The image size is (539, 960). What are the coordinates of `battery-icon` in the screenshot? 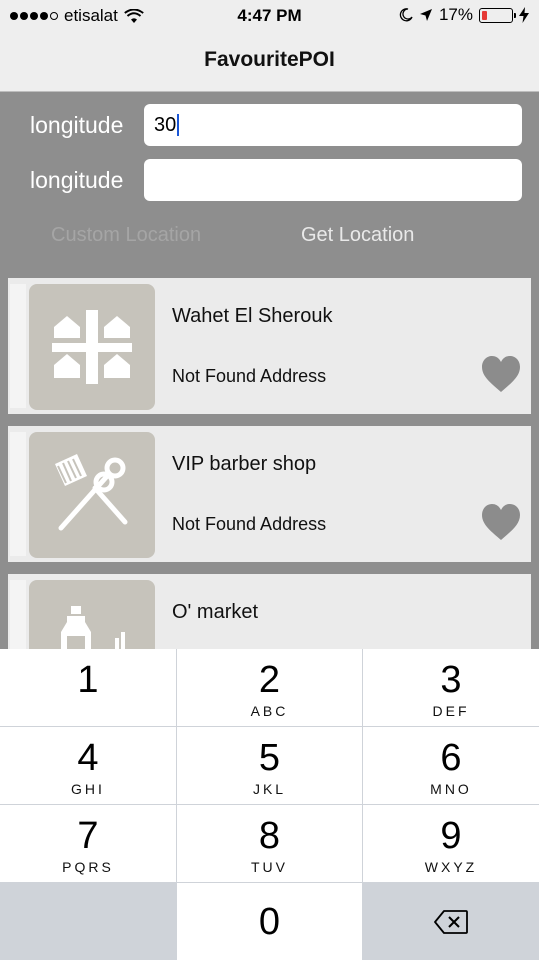 It's located at (497, 15).